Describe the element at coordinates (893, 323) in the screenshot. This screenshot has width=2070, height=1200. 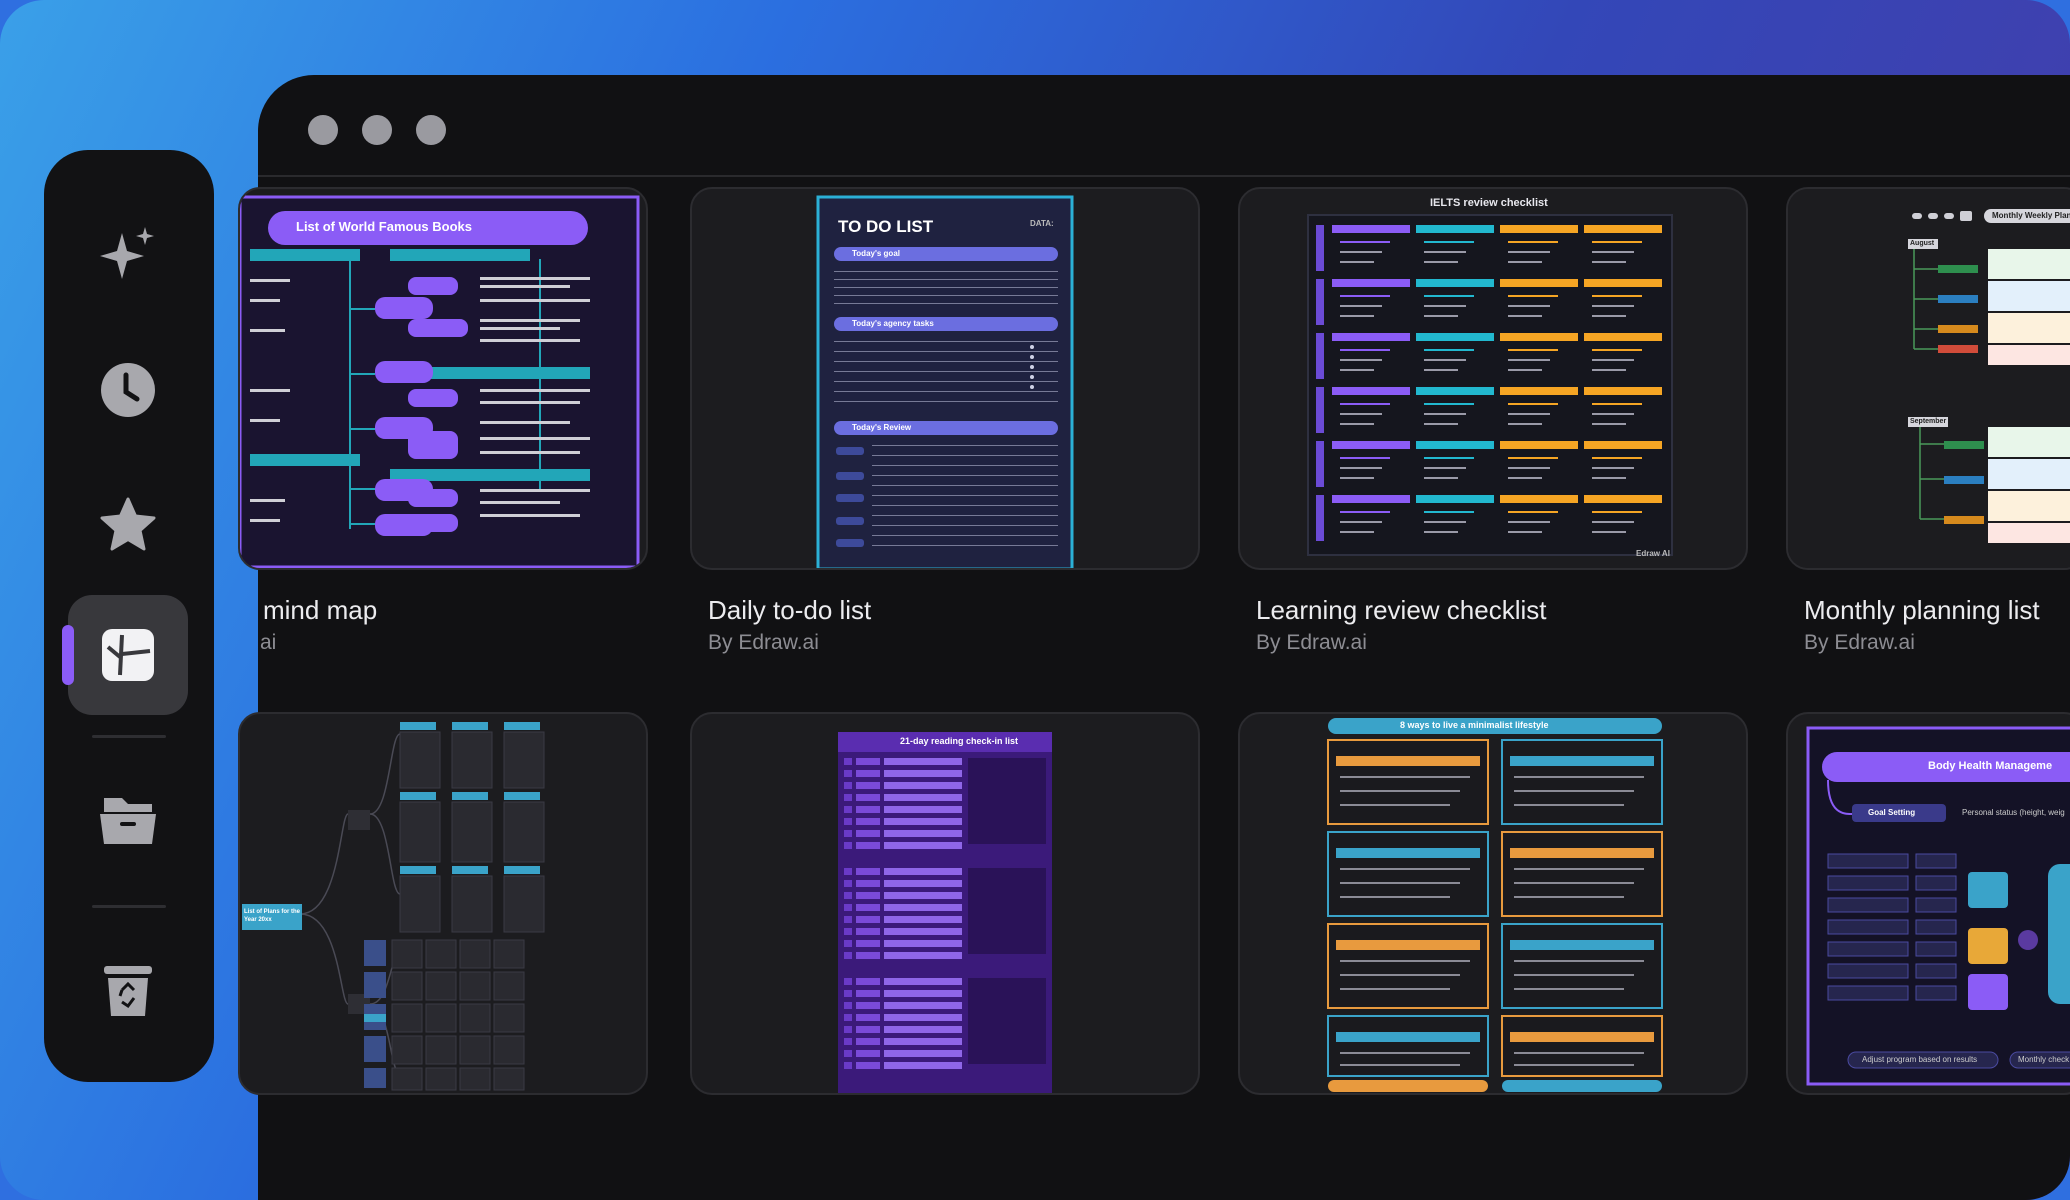
I see `thumbnail-section: Today's agency tasks` at that location.